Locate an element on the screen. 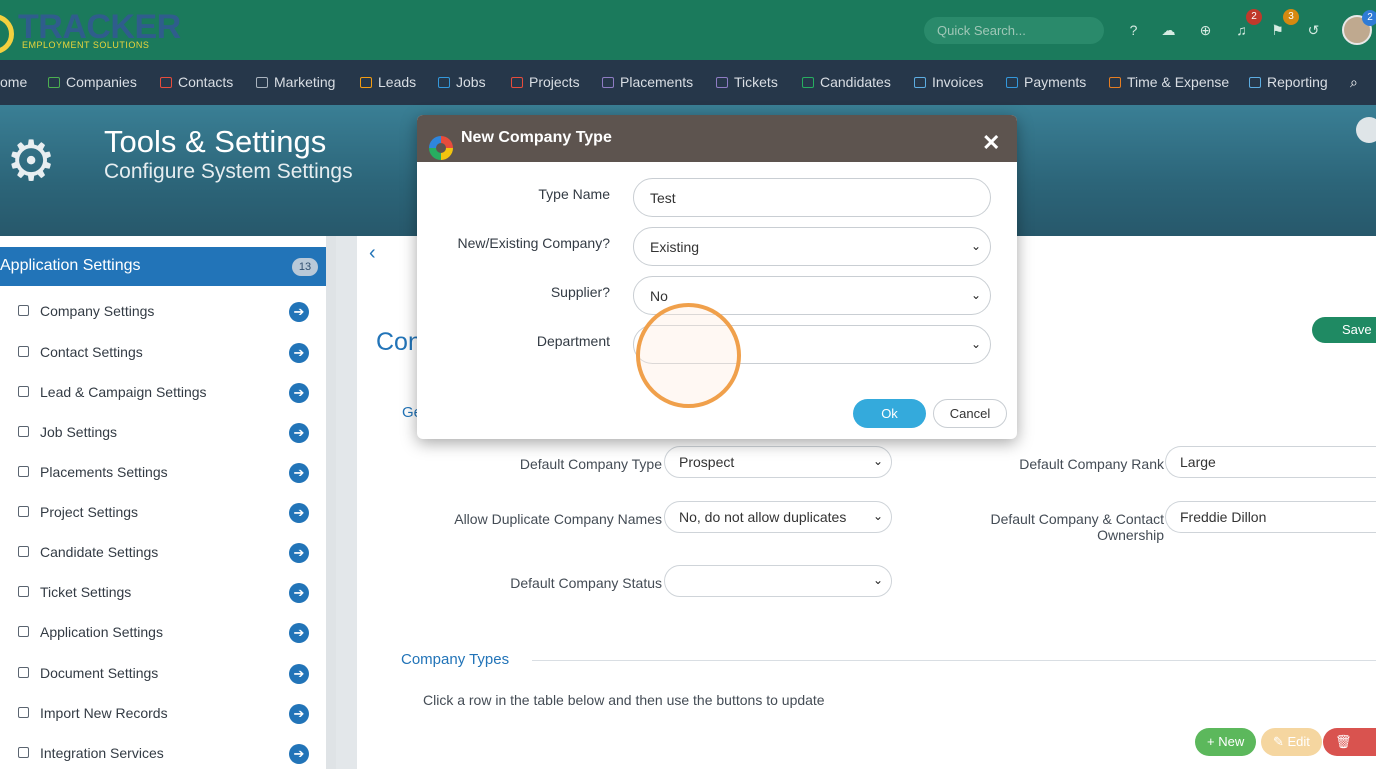  click-indicator is located at coordinates (688, 355).